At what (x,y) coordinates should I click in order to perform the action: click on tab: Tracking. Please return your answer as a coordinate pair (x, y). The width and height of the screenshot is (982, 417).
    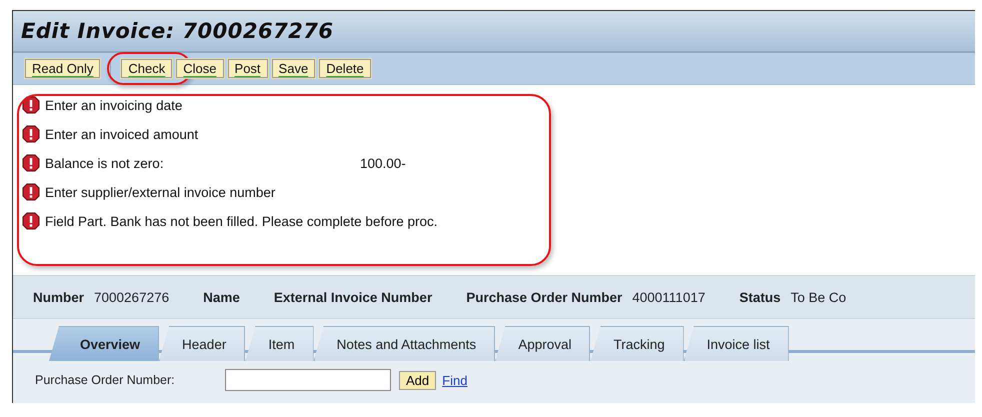
    Looking at the image, I should click on (637, 343).